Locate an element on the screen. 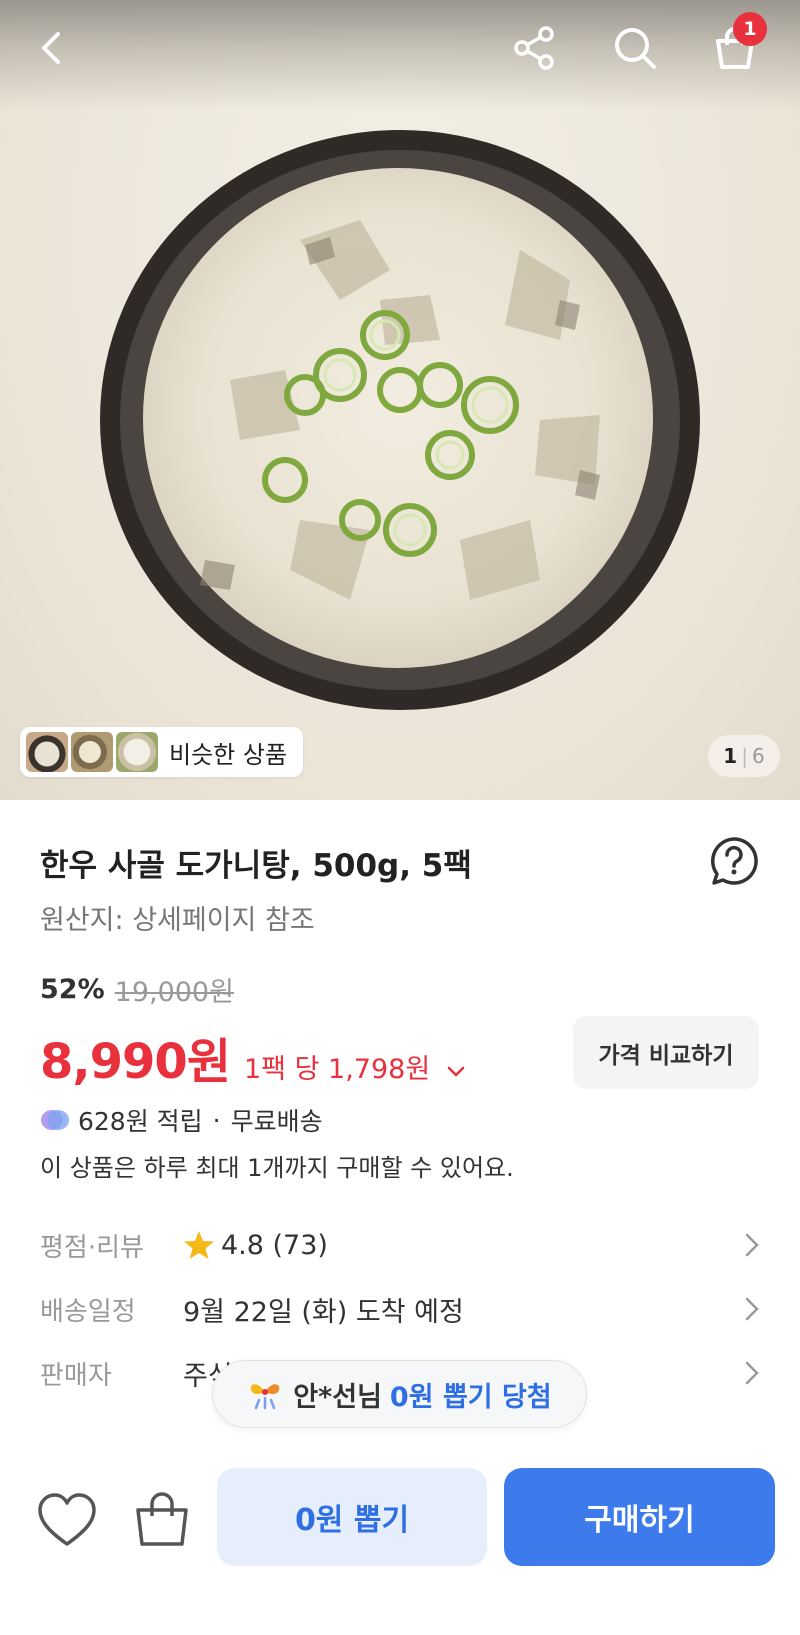 The height and width of the screenshot is (1635, 800). share-icon is located at coordinates (534, 48).